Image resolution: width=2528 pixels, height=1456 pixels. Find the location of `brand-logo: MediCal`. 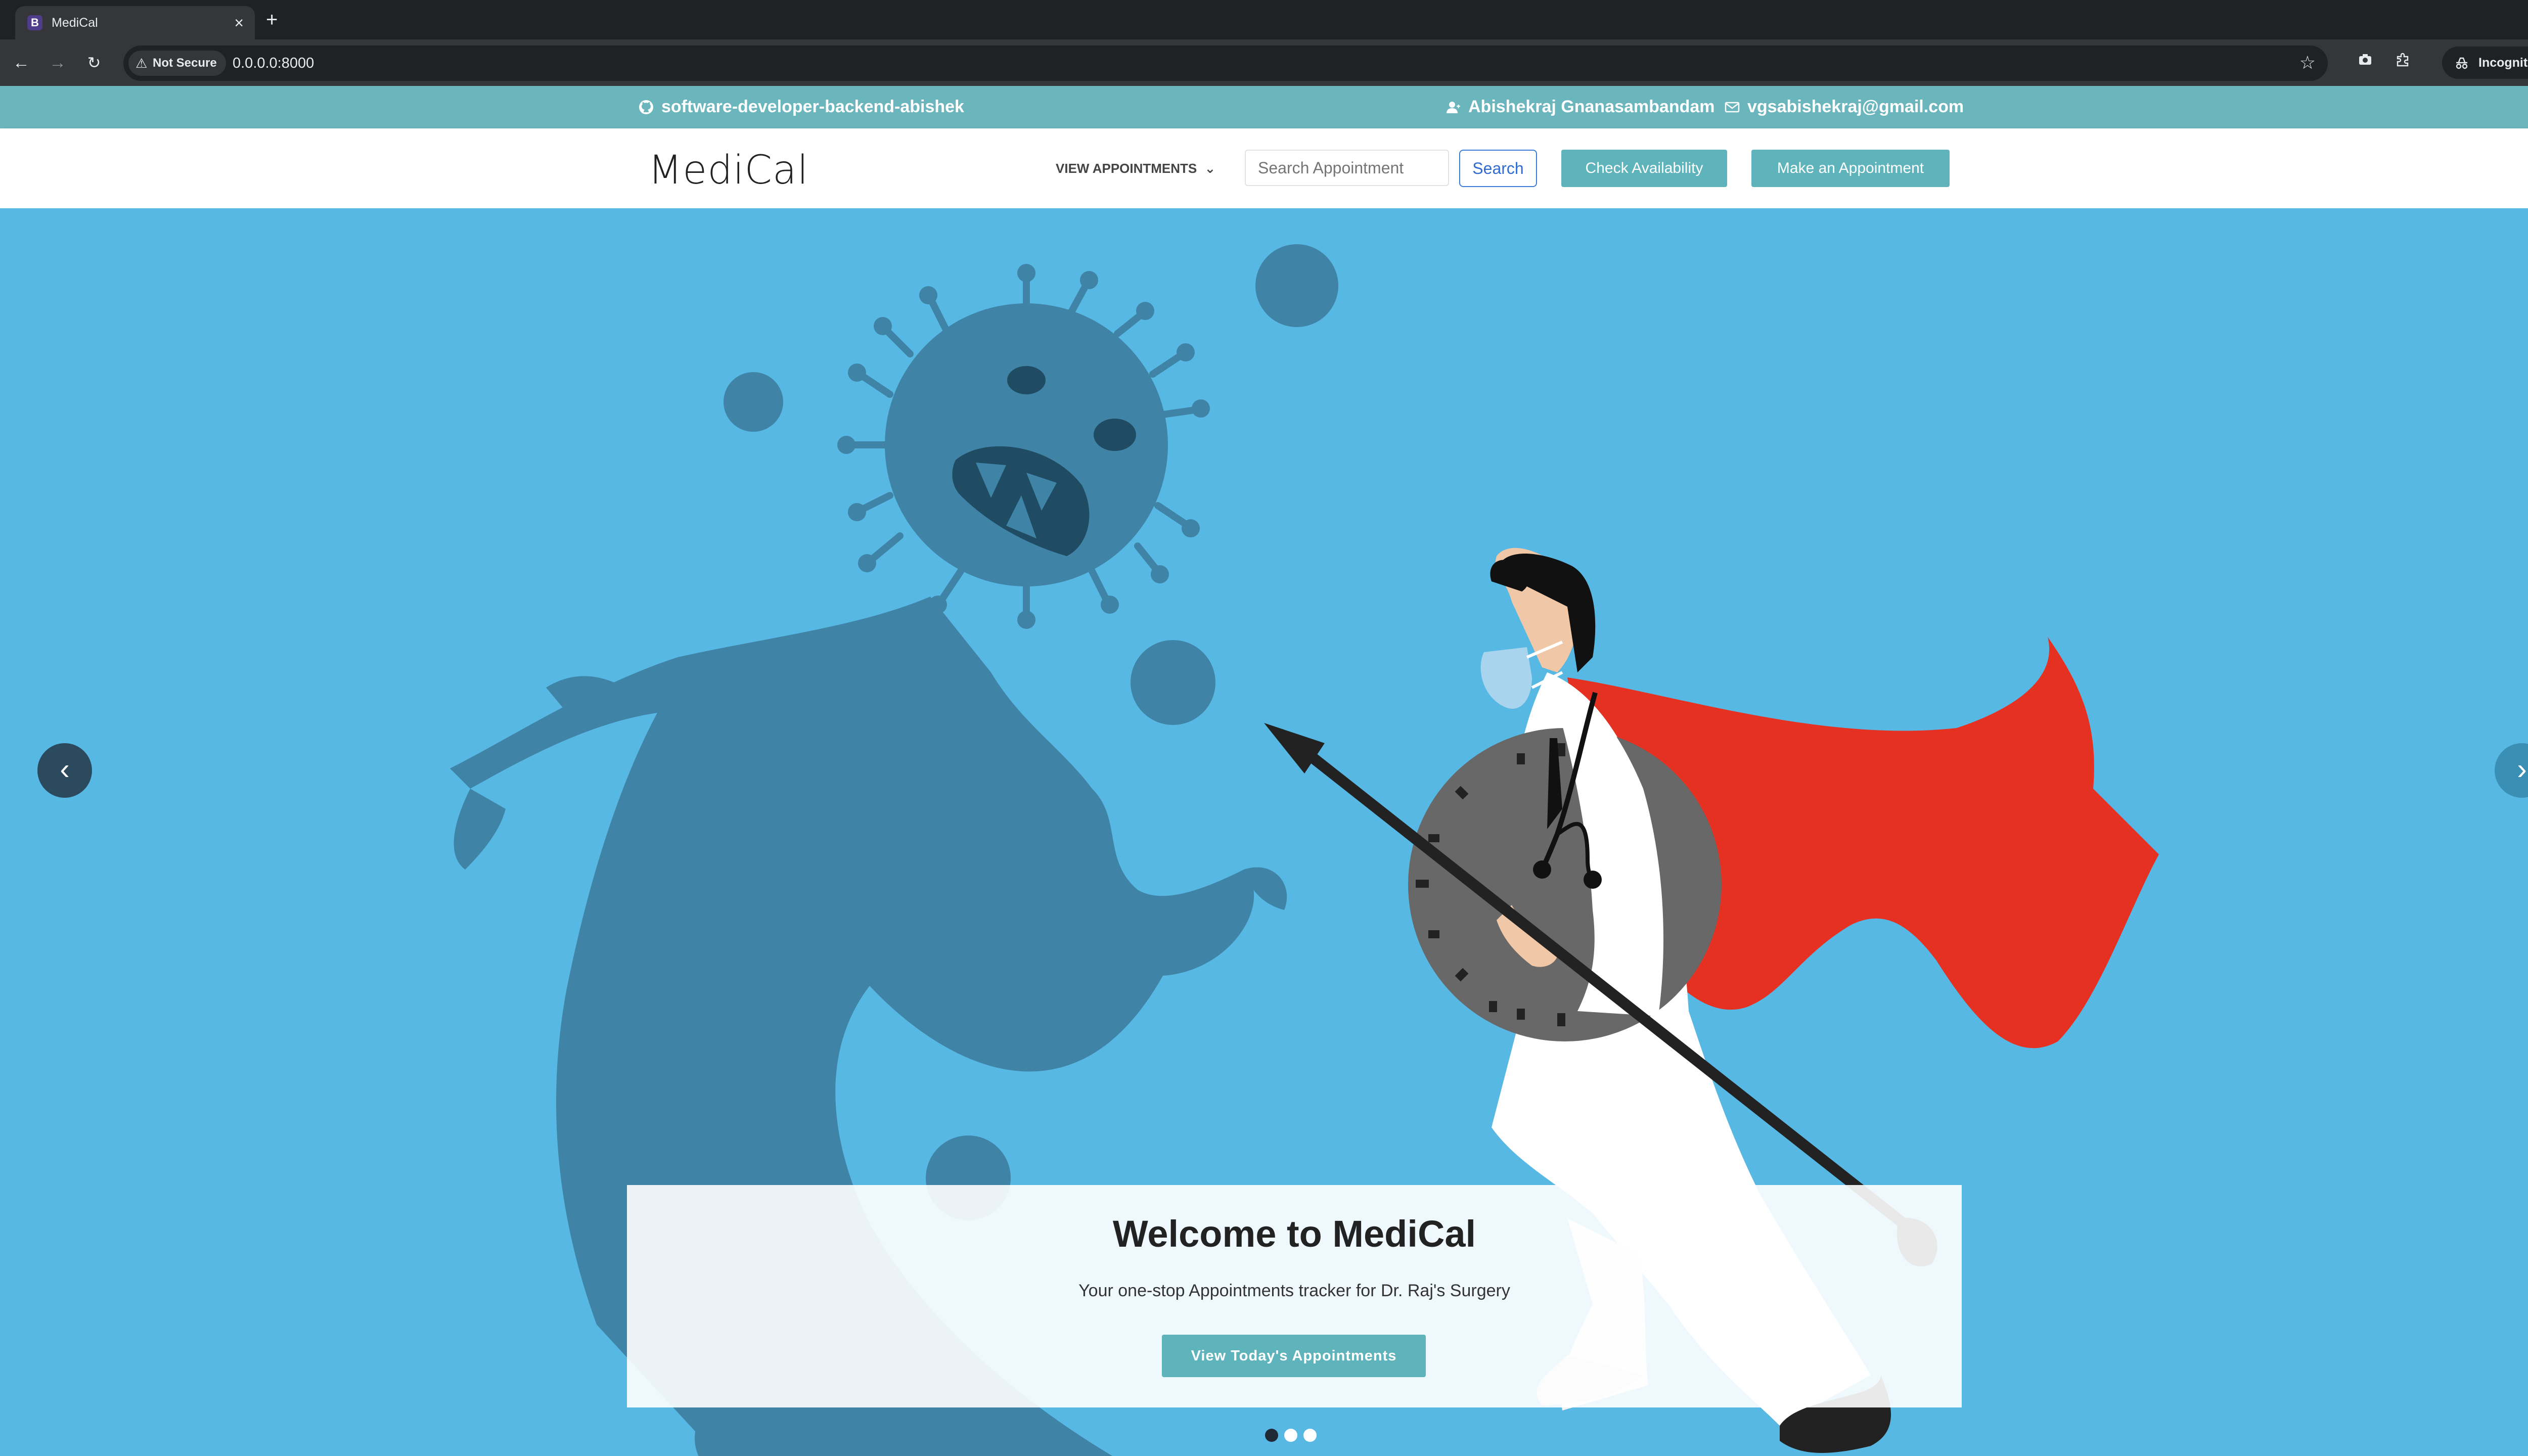

brand-logo: MediCal is located at coordinates (728, 170).